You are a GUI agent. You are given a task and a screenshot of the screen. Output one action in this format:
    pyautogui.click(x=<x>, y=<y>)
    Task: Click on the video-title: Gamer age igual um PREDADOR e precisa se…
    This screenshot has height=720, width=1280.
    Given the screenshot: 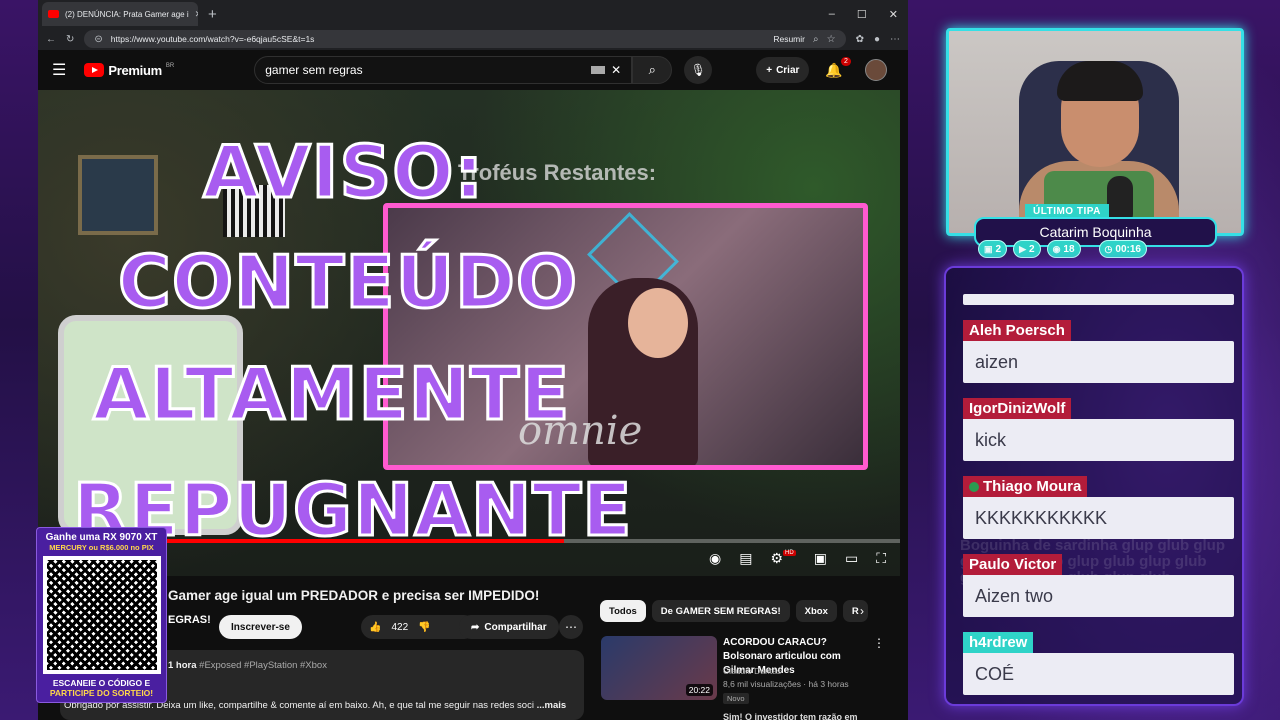 What is the action you would take?
    pyautogui.click(x=354, y=595)
    